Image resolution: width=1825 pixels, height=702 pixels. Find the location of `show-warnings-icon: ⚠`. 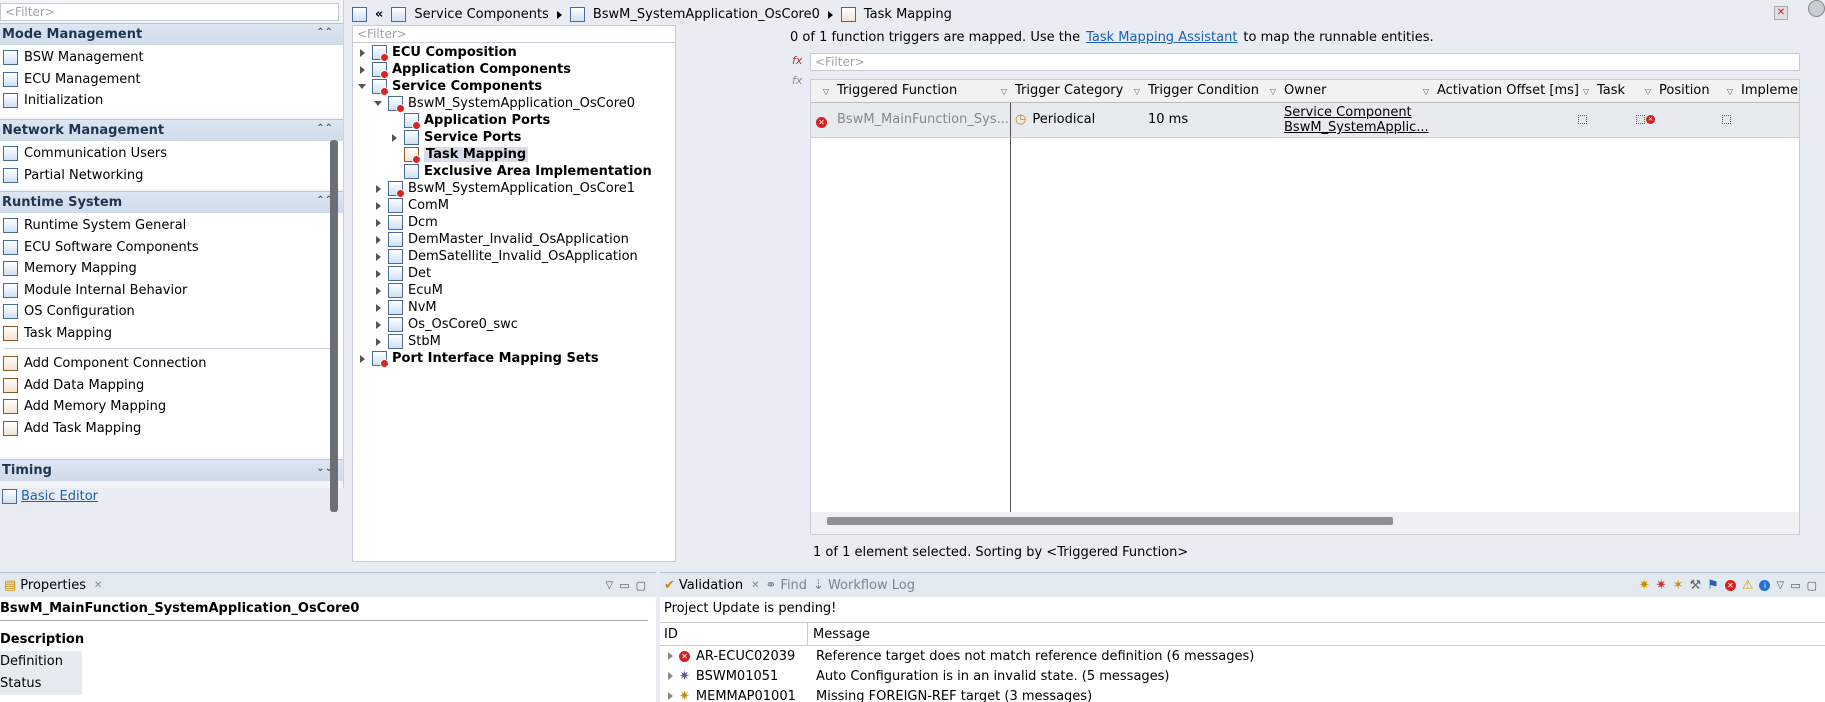

show-warnings-icon: ⚠ is located at coordinates (1748, 585).